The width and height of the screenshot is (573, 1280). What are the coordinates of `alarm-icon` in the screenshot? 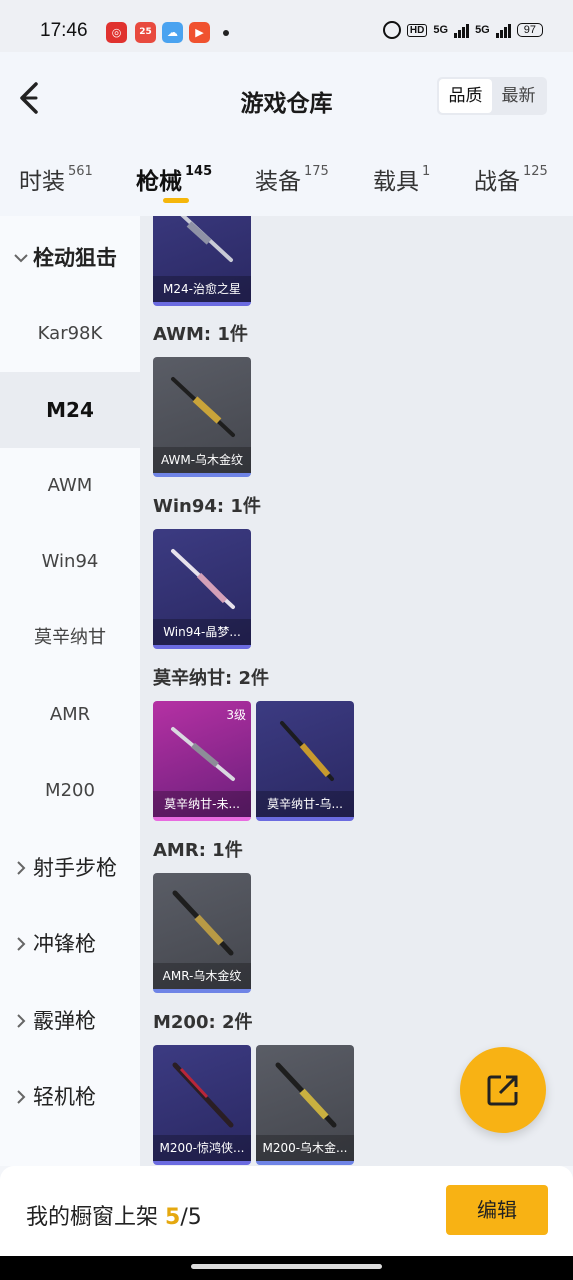 It's located at (391, 30).